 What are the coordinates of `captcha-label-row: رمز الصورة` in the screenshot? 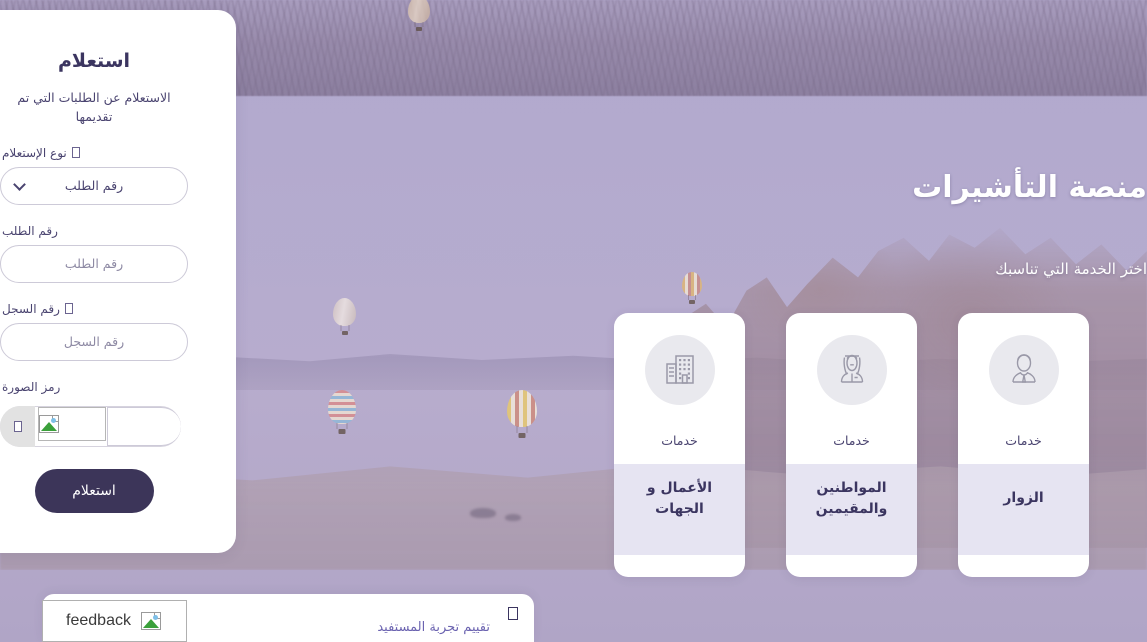 It's located at (94, 387).